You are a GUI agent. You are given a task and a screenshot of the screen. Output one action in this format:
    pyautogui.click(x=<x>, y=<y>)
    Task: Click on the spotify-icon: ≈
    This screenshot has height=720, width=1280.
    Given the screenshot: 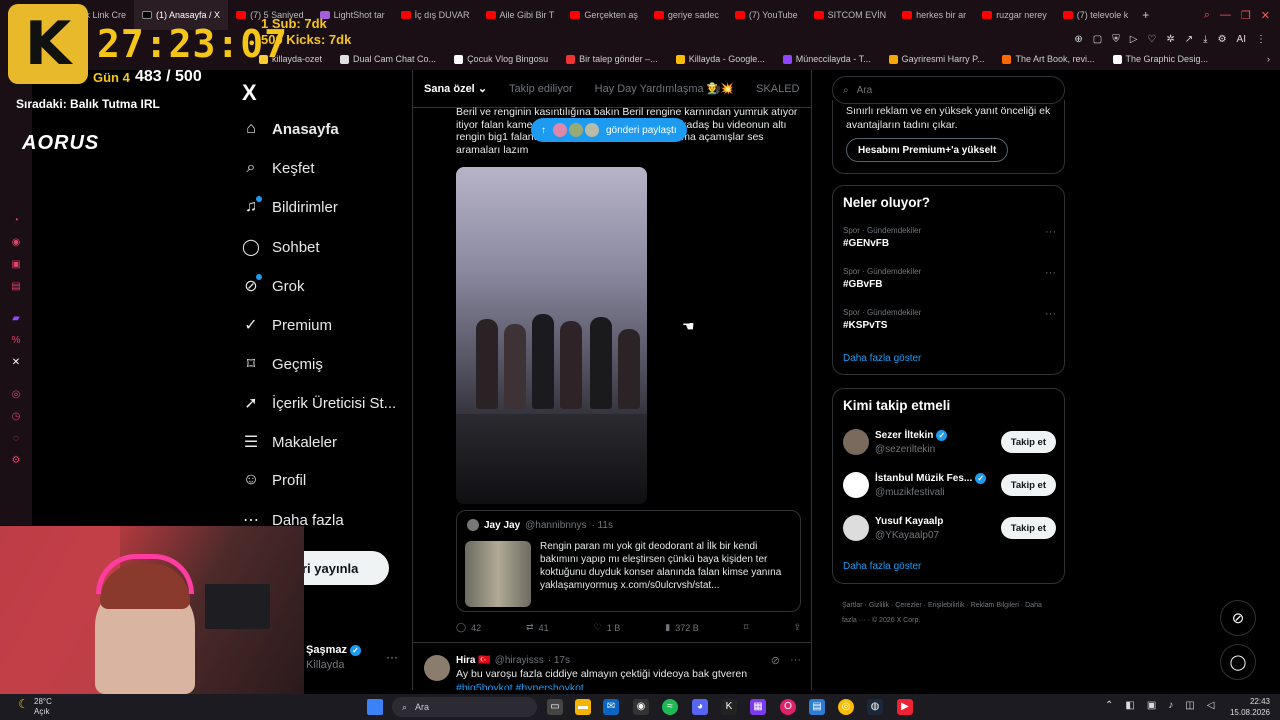 What is the action you would take?
    pyautogui.click(x=670, y=707)
    